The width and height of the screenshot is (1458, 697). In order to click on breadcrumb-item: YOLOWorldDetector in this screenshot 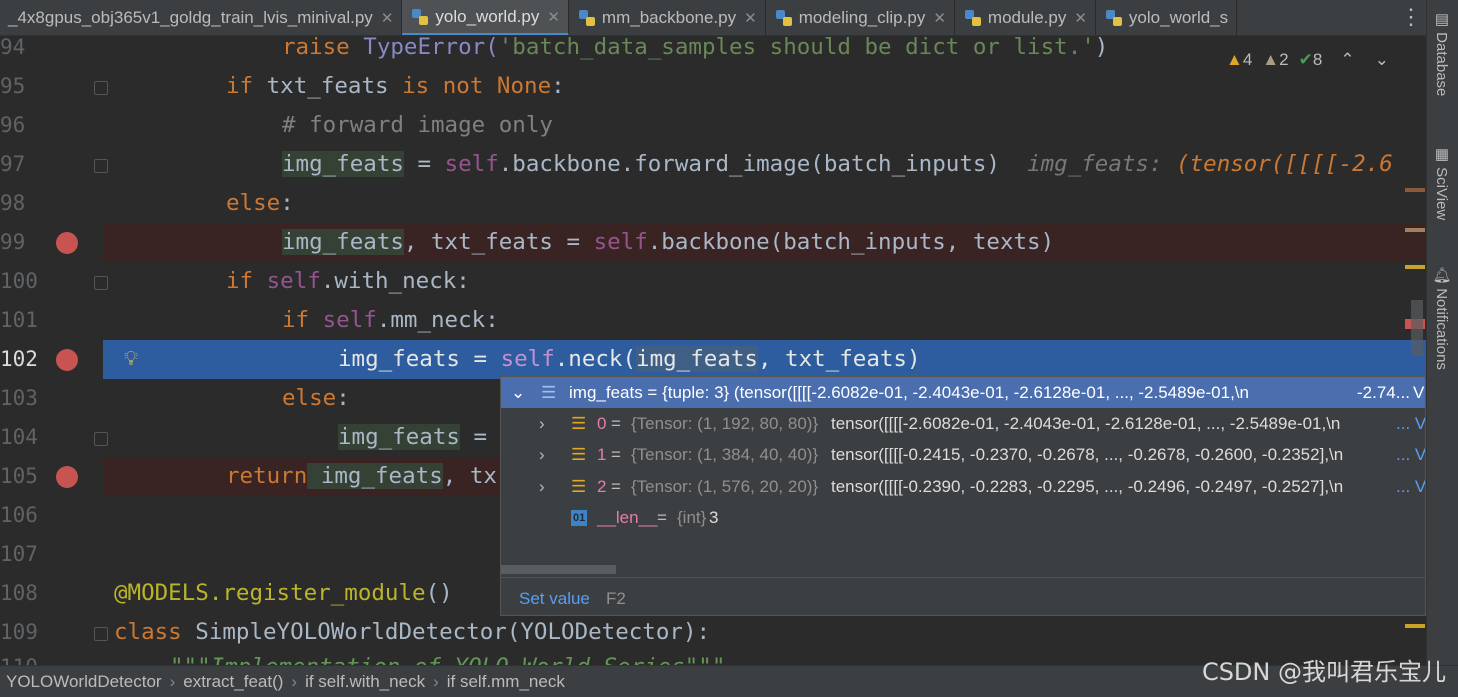, I will do `click(84, 682)`.